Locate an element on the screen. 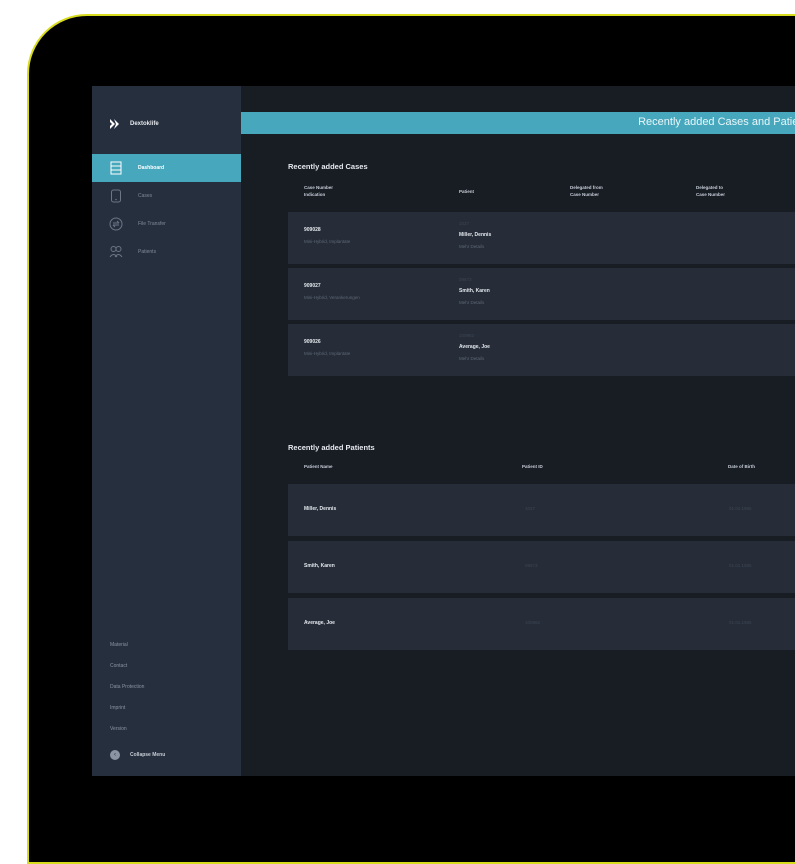 This screenshot has width=795, height=864. patients-section-title: Recently added Patients is located at coordinates (331, 447).